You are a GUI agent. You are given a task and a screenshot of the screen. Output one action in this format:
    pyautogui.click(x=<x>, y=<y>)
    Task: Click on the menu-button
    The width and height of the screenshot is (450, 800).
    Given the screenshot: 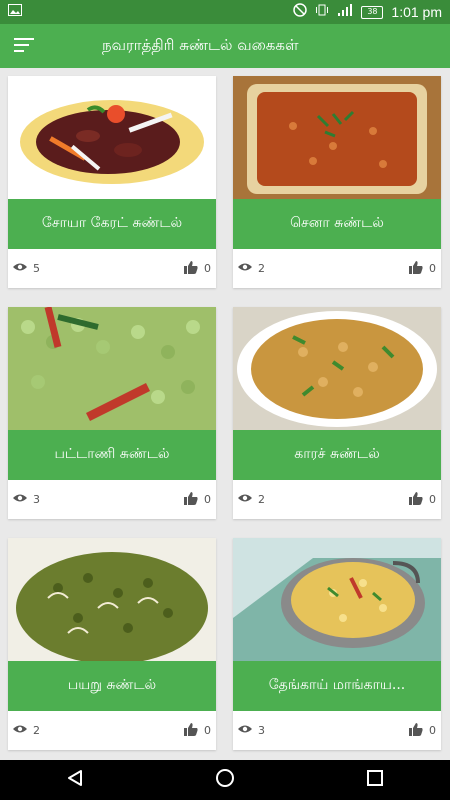 What is the action you would take?
    pyautogui.click(x=24, y=46)
    